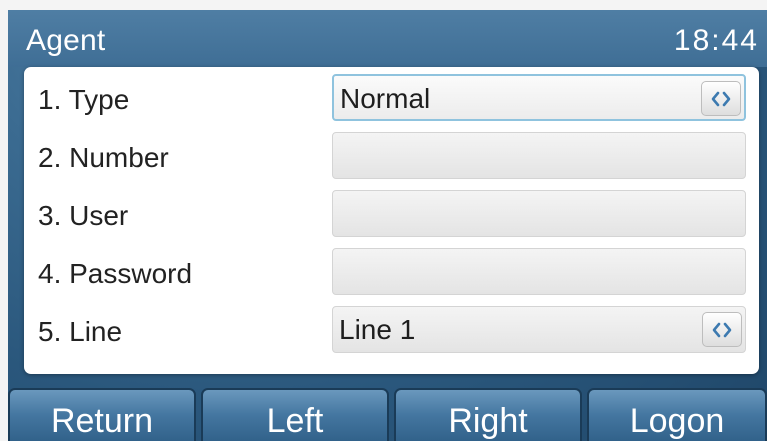  What do you see at coordinates (377, 329) in the screenshot?
I see `line-value: Line 1` at bounding box center [377, 329].